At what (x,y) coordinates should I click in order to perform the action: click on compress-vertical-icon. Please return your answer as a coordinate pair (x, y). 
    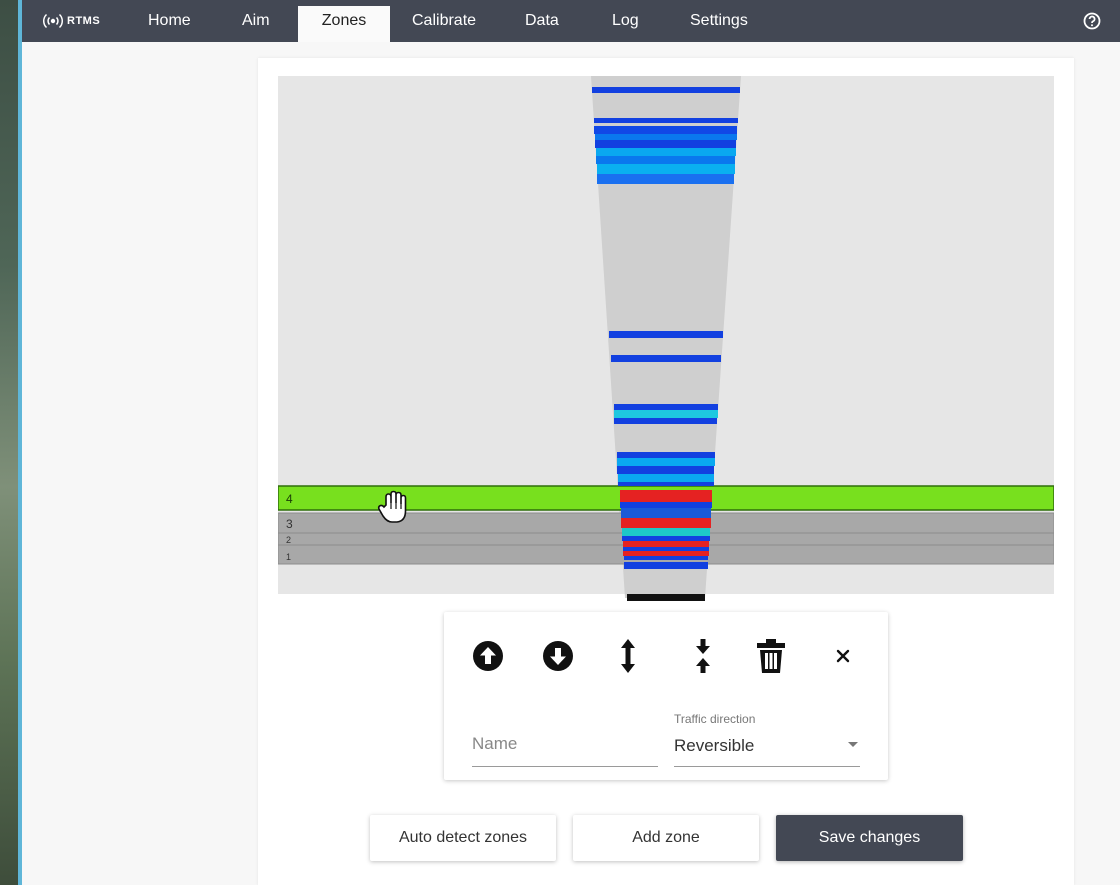
    Looking at the image, I should click on (703, 656).